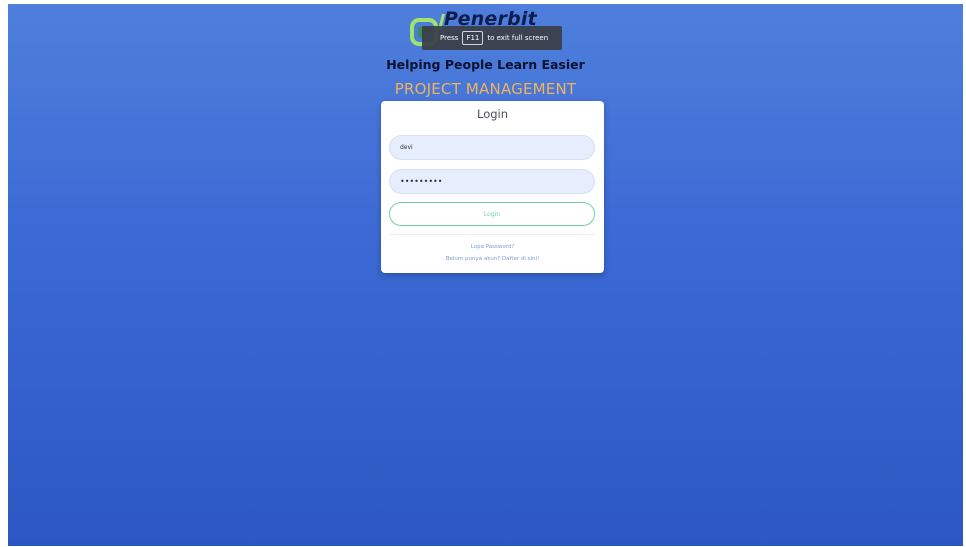 This screenshot has width=966, height=547. I want to click on password-input, so click(492, 181).